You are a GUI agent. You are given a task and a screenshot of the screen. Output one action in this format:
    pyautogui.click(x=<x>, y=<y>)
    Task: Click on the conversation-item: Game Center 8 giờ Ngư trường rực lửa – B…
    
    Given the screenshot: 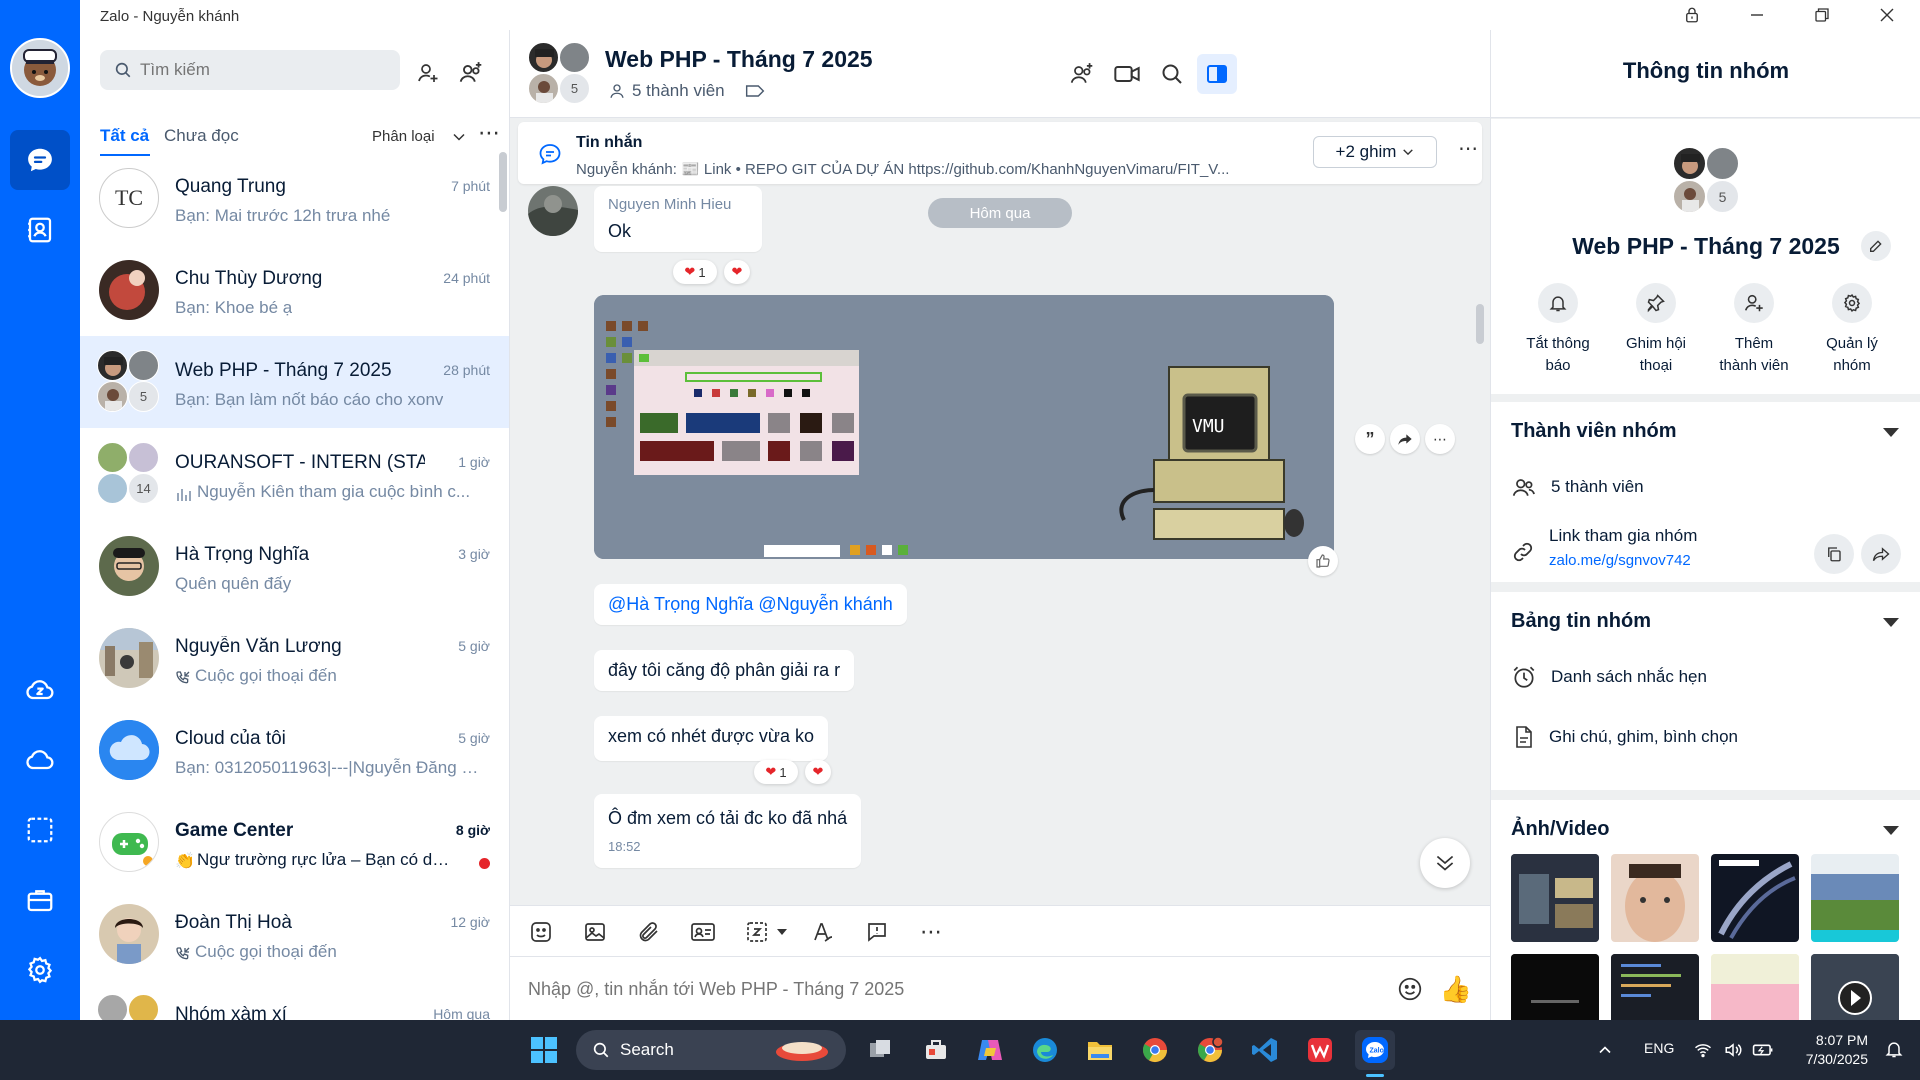 What is the action you would take?
    pyautogui.click(x=294, y=842)
    